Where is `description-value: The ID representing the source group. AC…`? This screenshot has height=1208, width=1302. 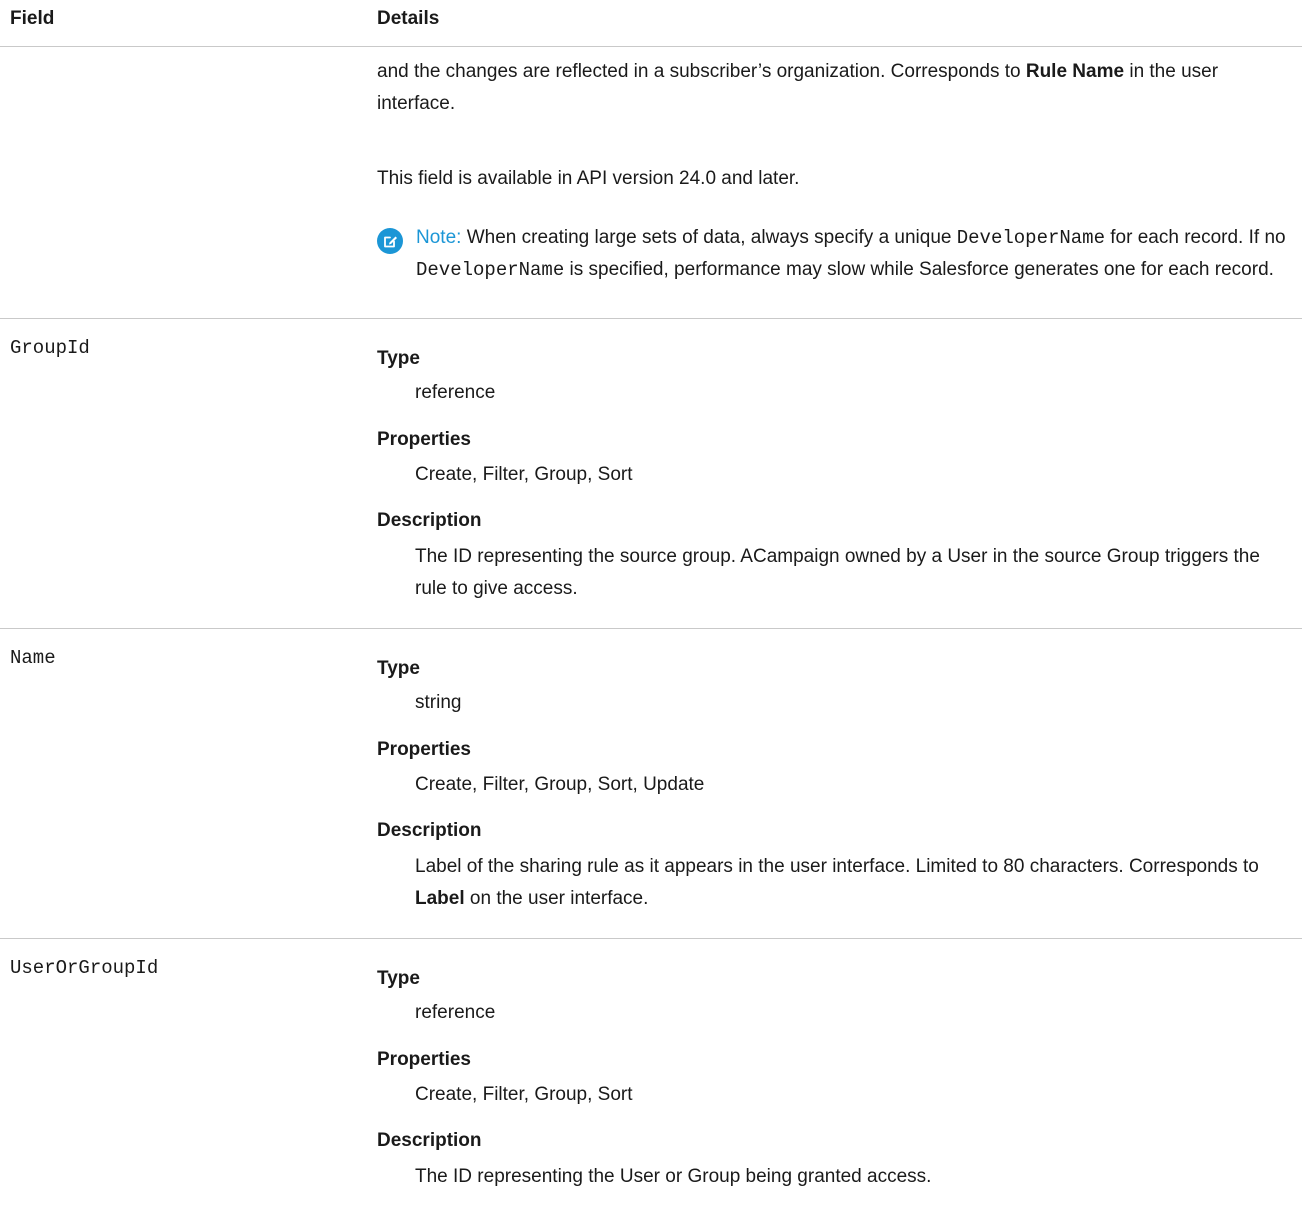
description-value: The ID representing the source group. AC… is located at coordinates (837, 572).